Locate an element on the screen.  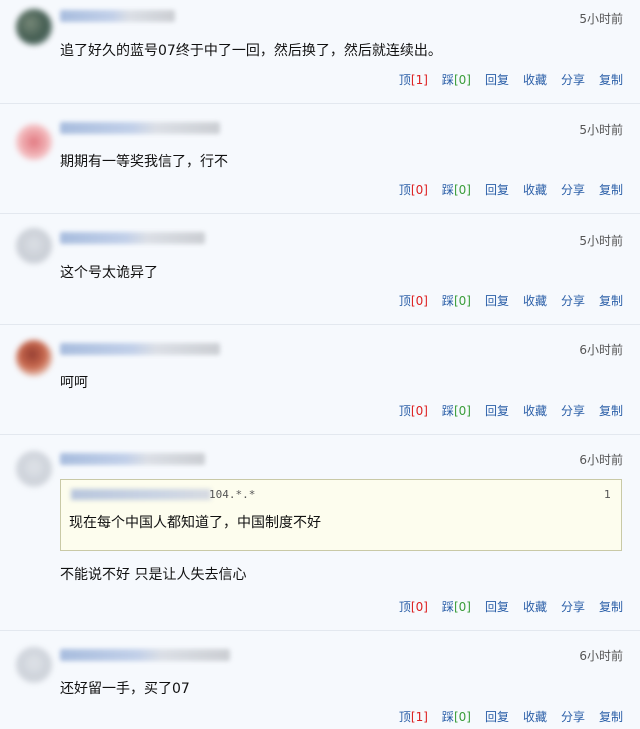
comment-text: 呵呵 is located at coordinates (74, 383).